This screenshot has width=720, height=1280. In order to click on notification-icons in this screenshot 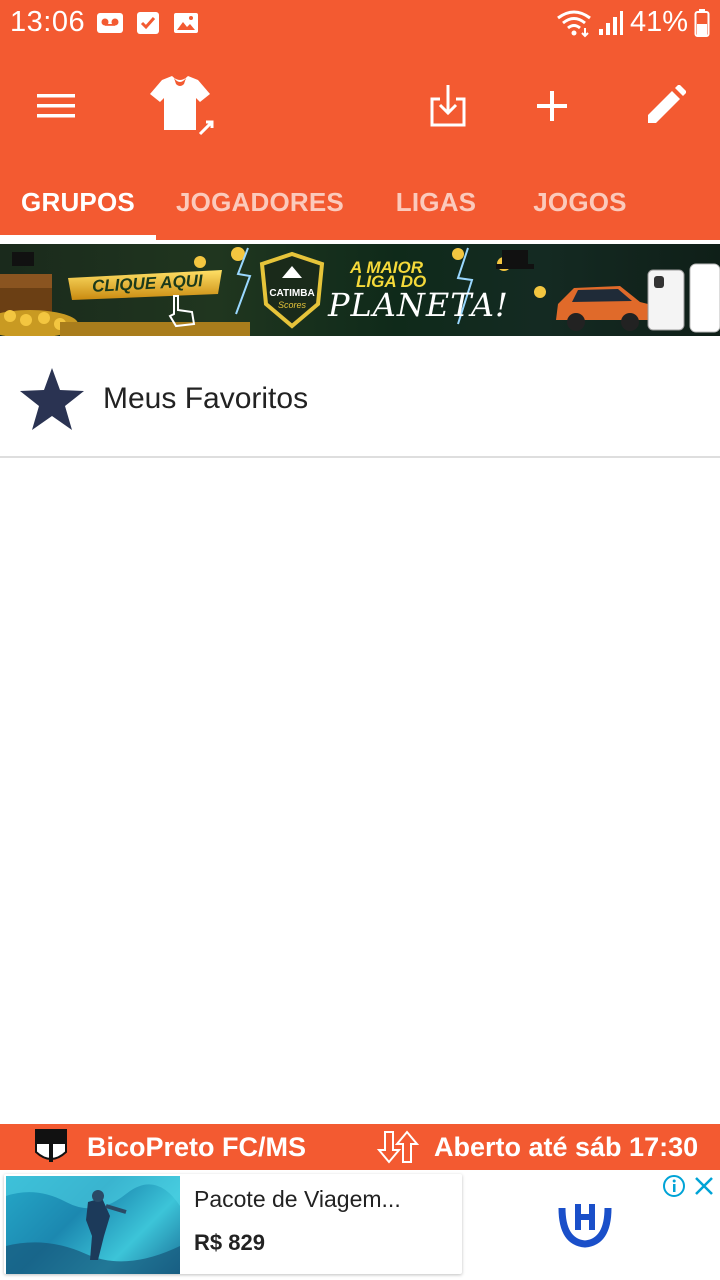, I will do `click(148, 23)`.